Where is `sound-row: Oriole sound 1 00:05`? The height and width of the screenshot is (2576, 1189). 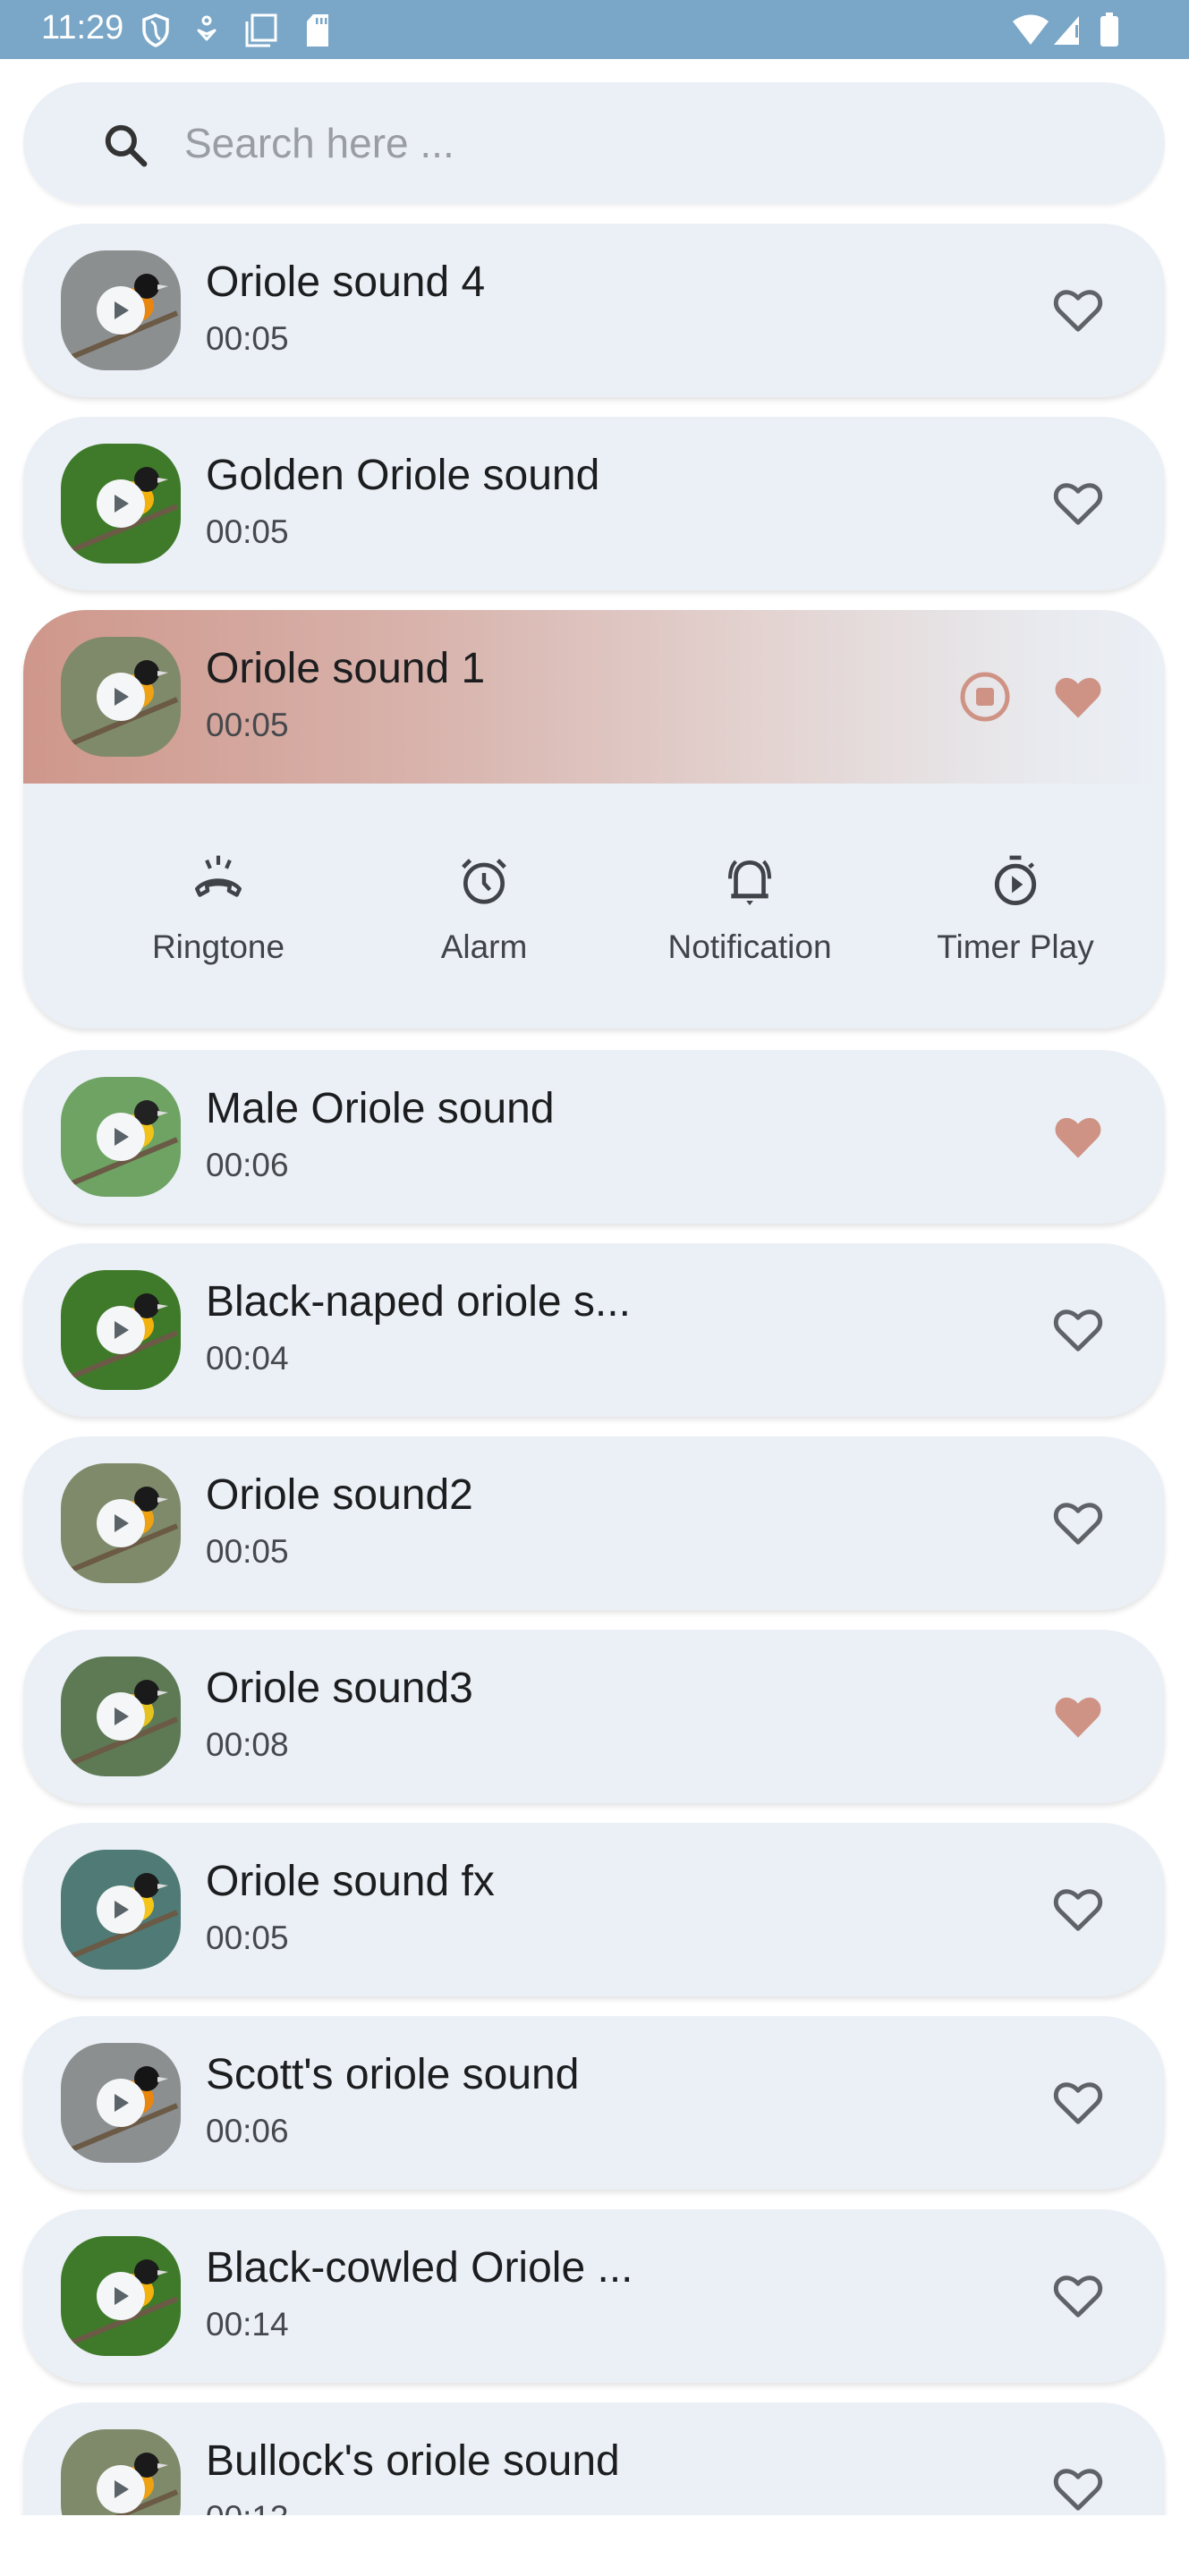 sound-row: Oriole sound 1 00:05 is located at coordinates (594, 697).